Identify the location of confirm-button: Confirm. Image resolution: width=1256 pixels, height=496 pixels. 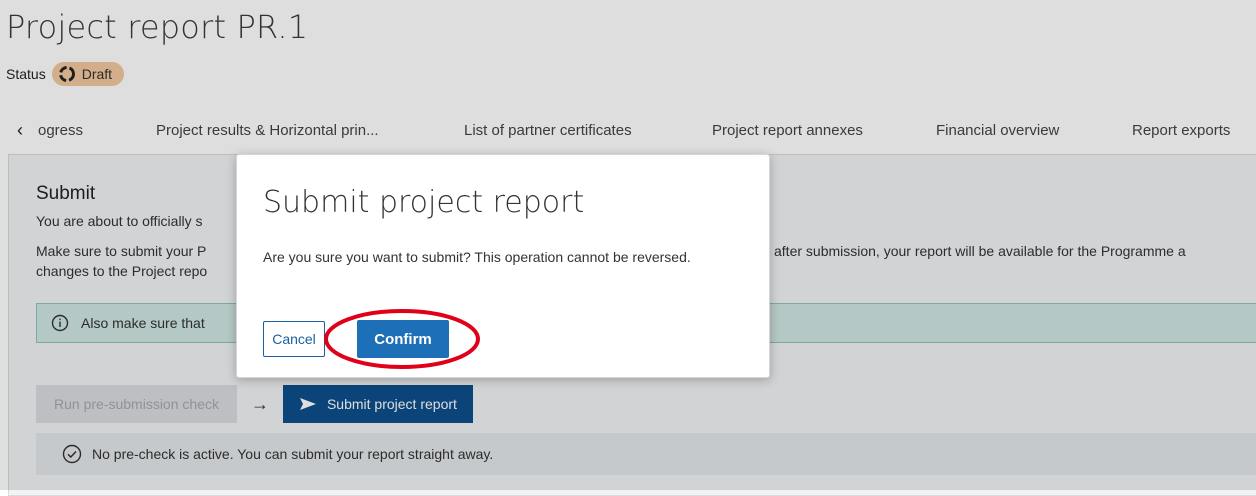
(403, 339).